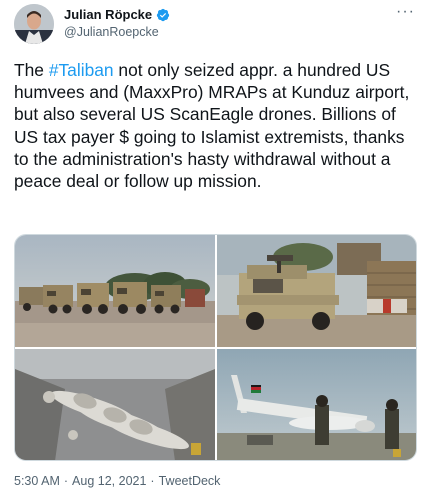 Image resolution: width=431 pixels, height=500 pixels. What do you see at coordinates (31, 70) in the screenshot?
I see `tweet-text-start: The` at bounding box center [31, 70].